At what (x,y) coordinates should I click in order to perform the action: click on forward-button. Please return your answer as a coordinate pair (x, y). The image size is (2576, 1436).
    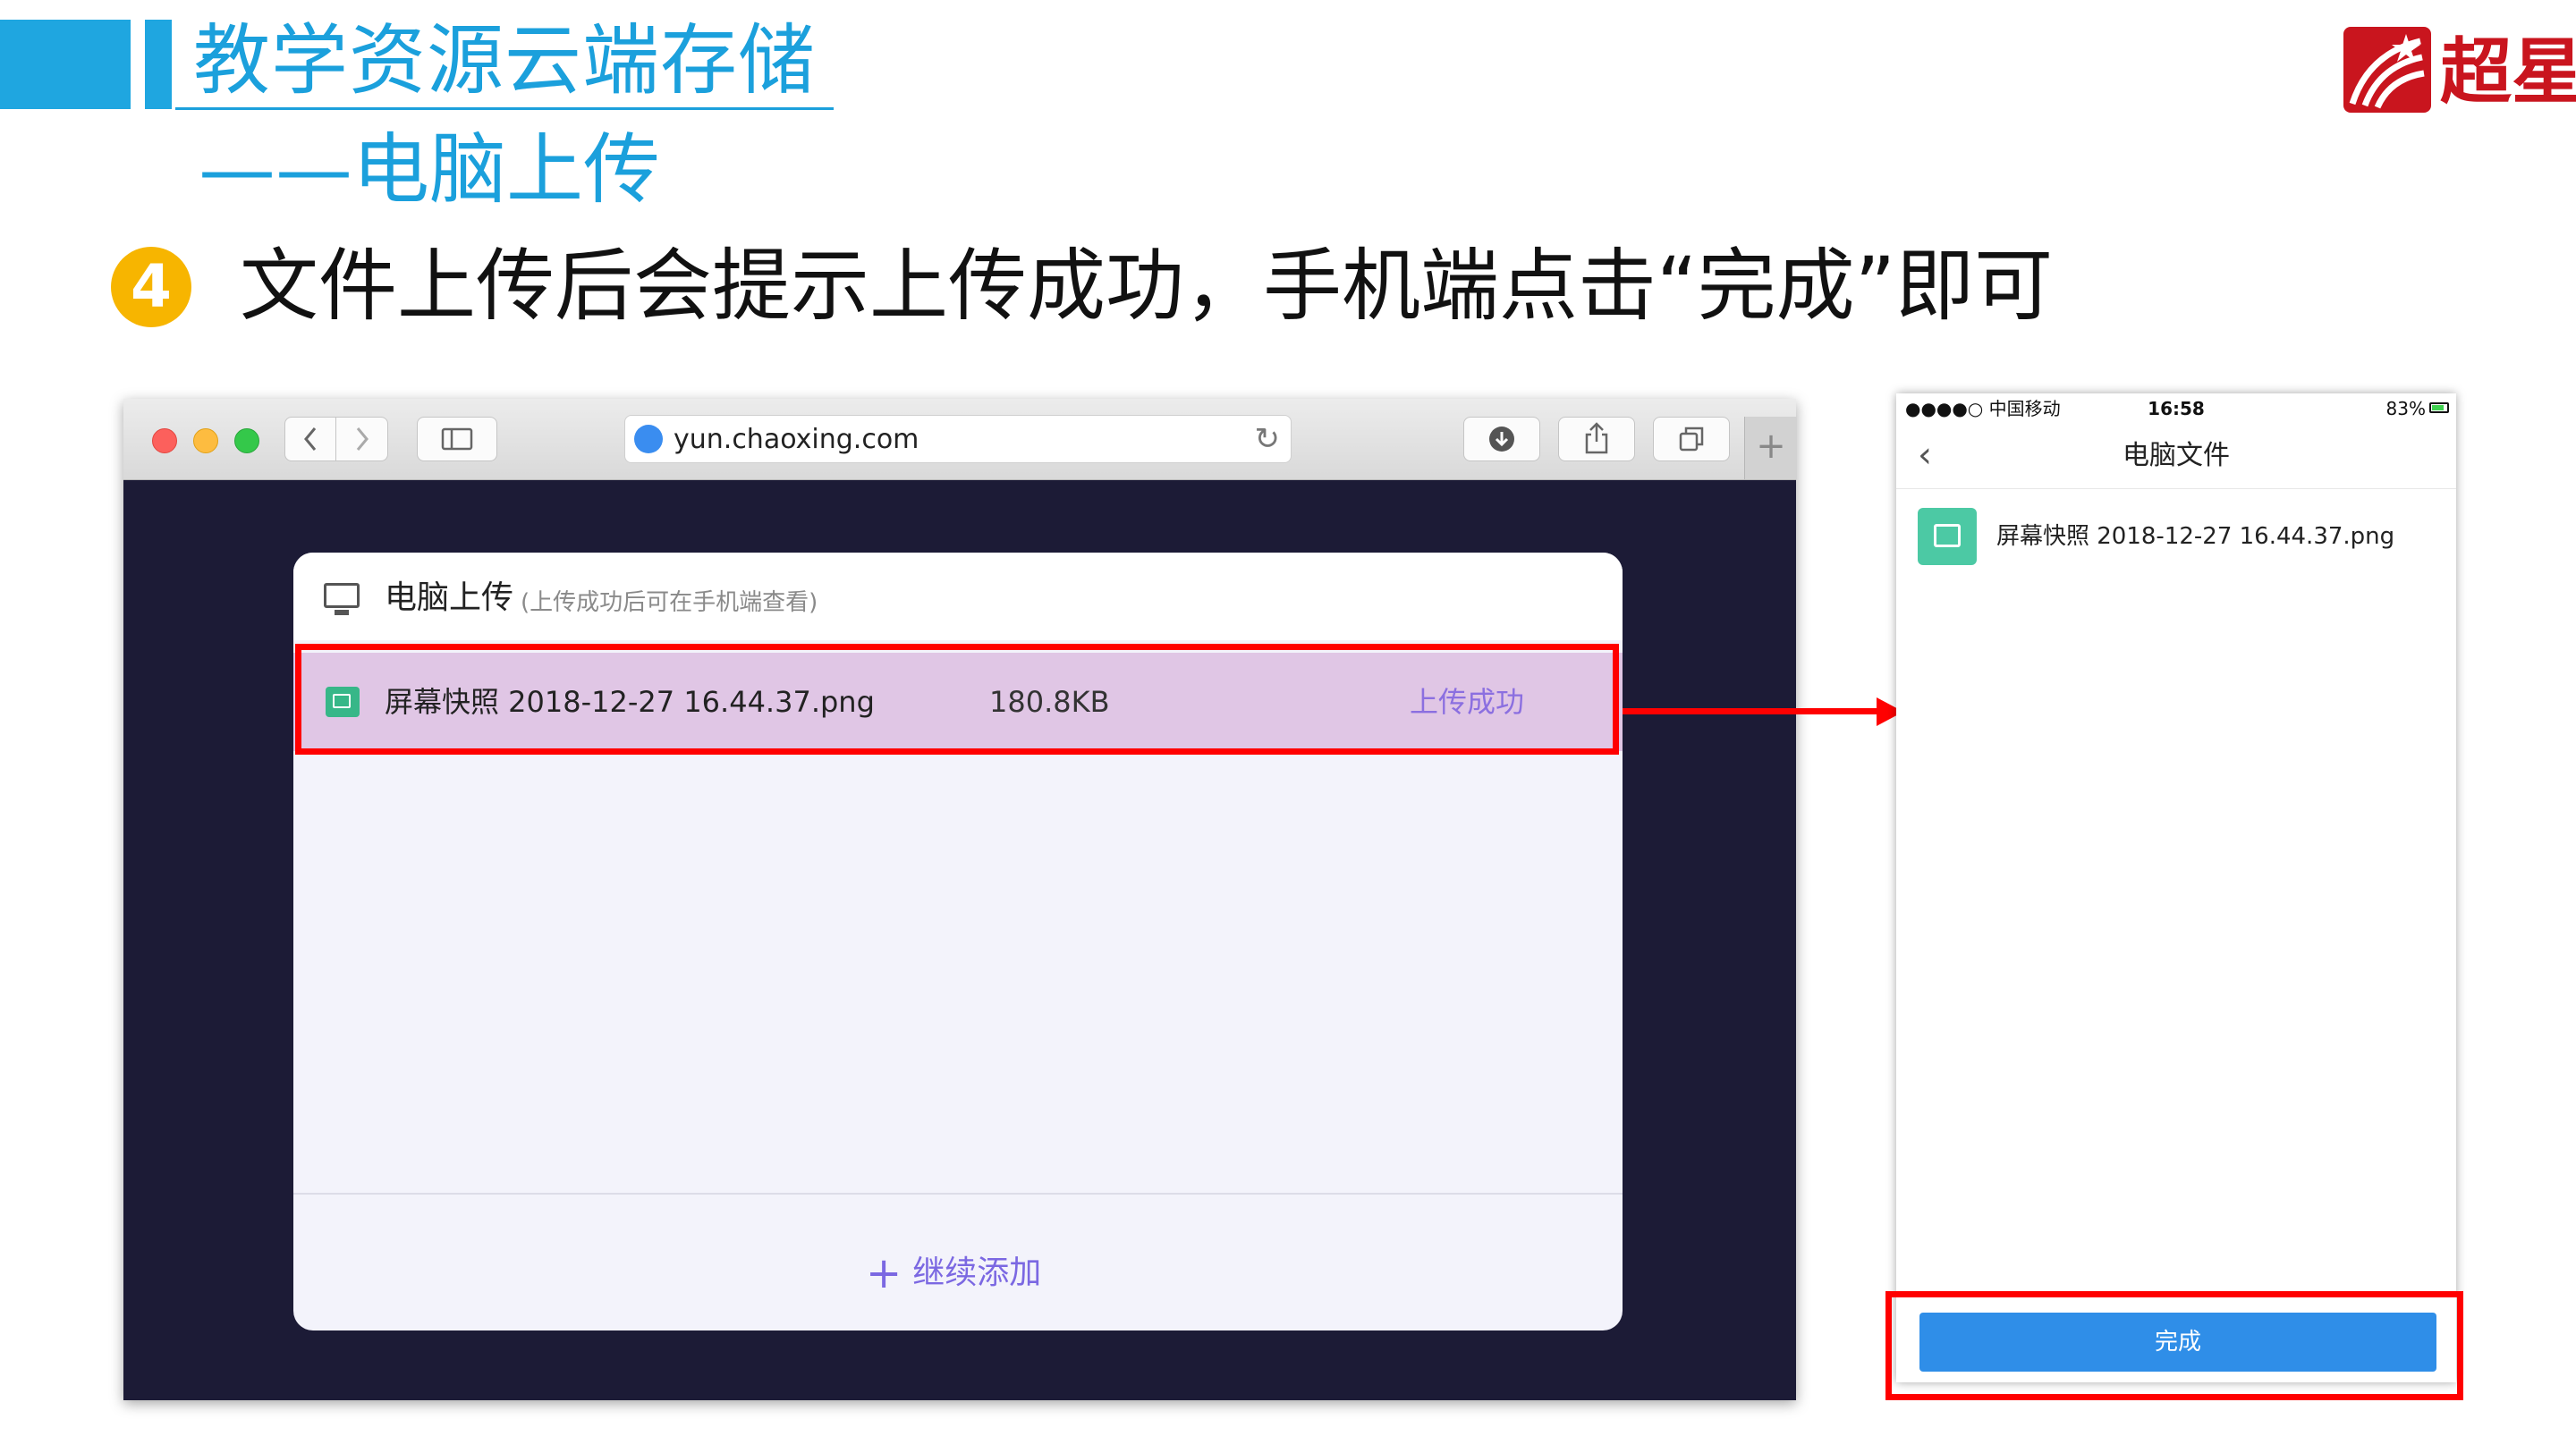
    Looking at the image, I should click on (362, 439).